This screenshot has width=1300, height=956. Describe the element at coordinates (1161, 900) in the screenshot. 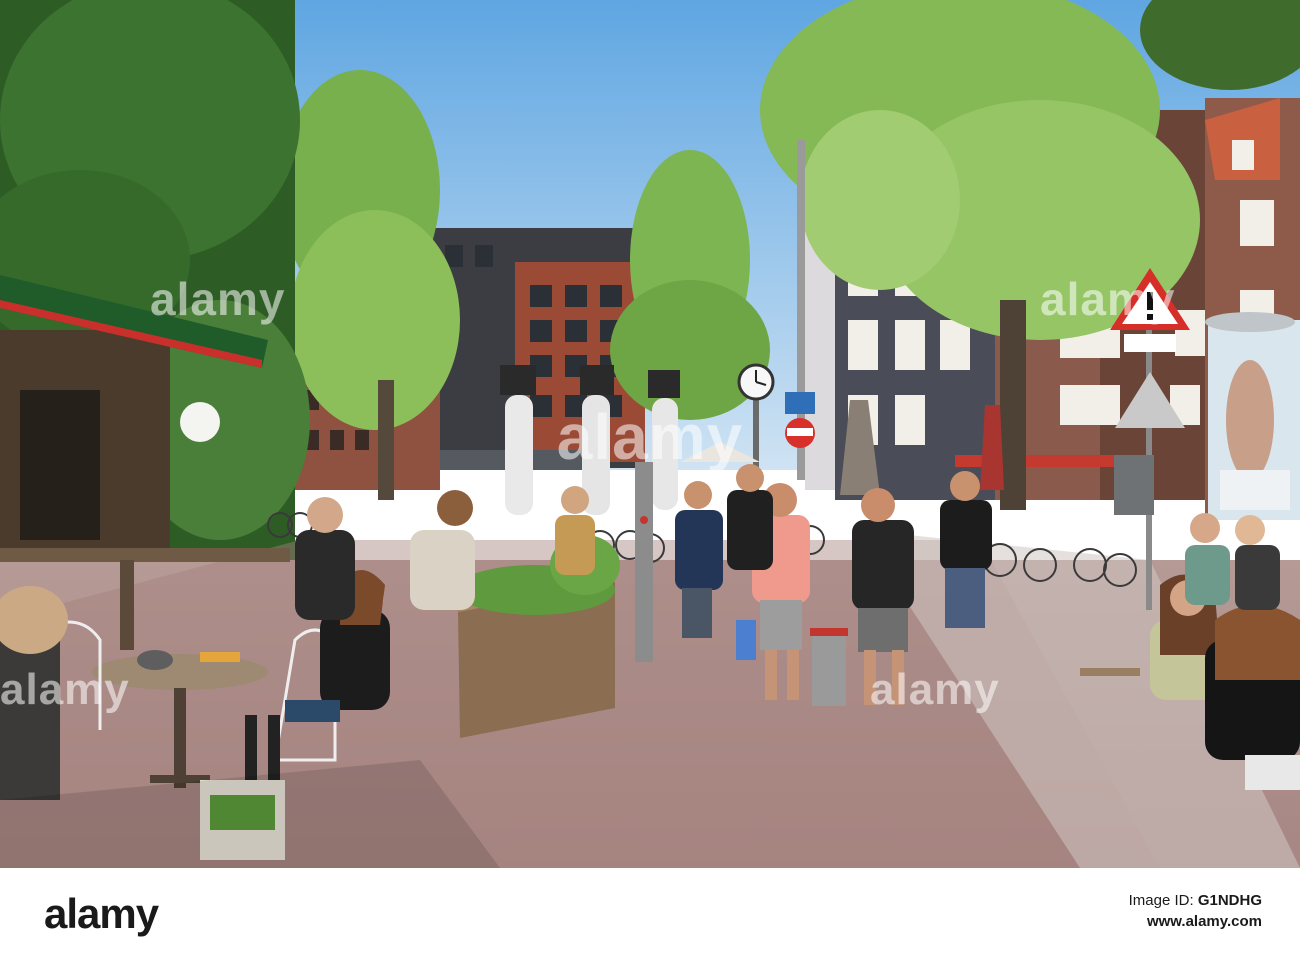

I see `image-id-label: Image ID:` at that location.